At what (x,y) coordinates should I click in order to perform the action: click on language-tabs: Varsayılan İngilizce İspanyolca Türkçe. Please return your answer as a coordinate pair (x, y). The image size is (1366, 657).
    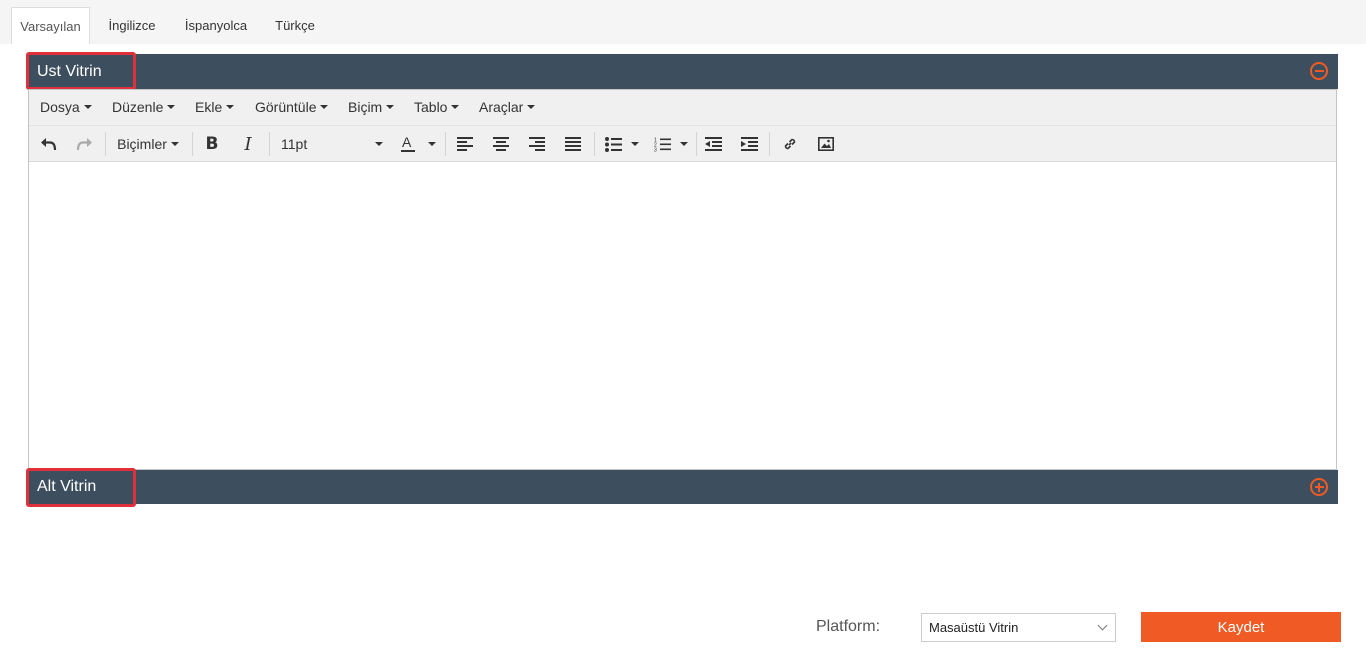
    Looking at the image, I should click on (683, 22).